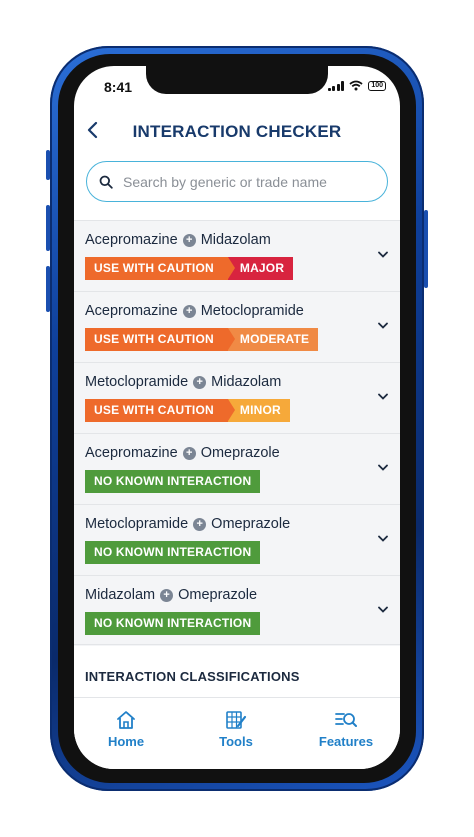 The width and height of the screenshot is (474, 837). What do you see at coordinates (126, 720) in the screenshot?
I see `home-icon` at bounding box center [126, 720].